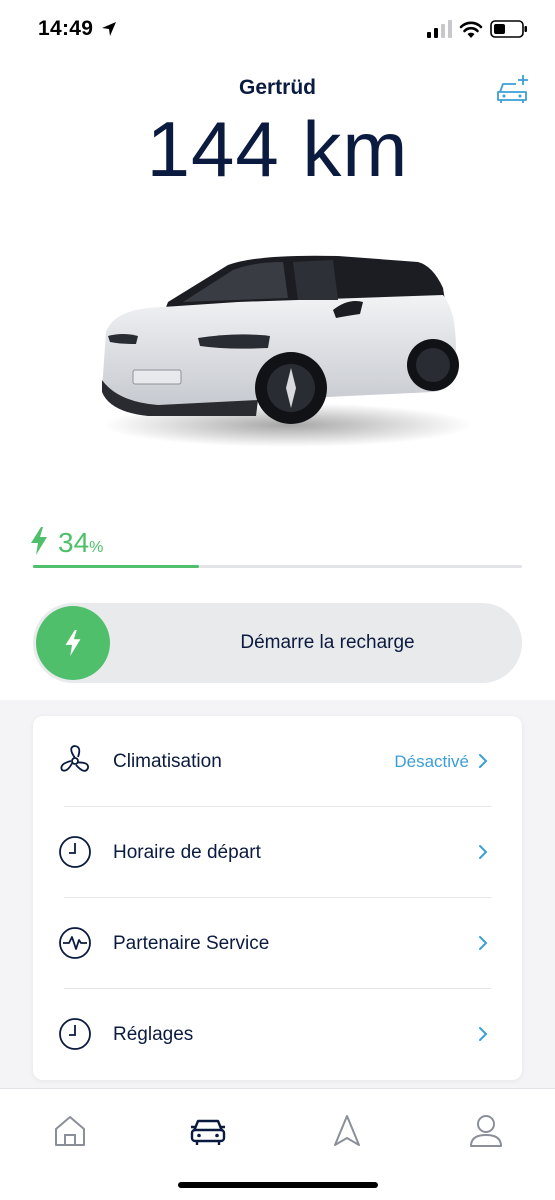  I want to click on start-charging-slider: Démarre la recharge, so click(277, 643).